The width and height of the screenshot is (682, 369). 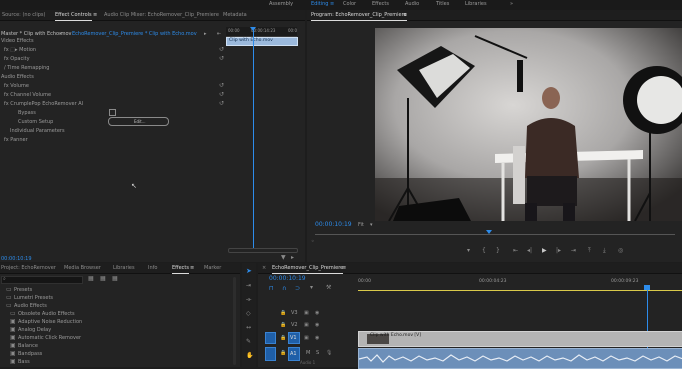 I want to click on workspace-audio: Audio, so click(x=412, y=4).